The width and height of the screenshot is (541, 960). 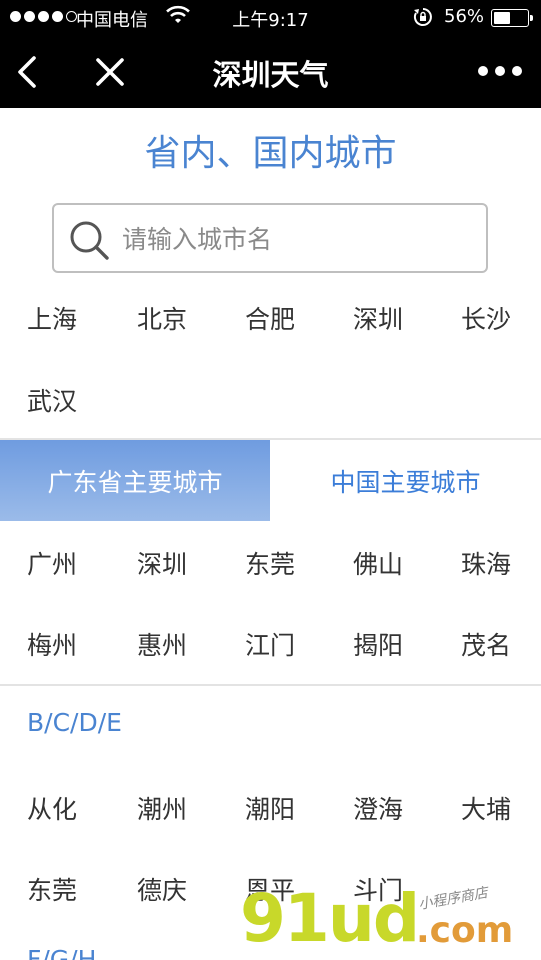 What do you see at coordinates (270, 153) in the screenshot?
I see `section-title: 省内、国内城市` at bounding box center [270, 153].